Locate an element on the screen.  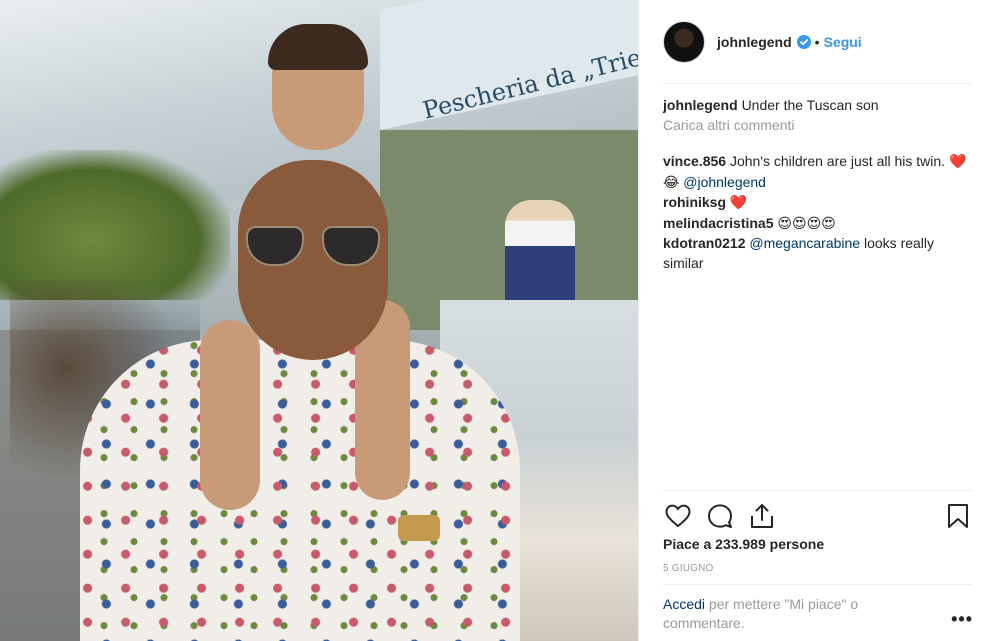
comment-bubble-icon is located at coordinates (720, 515).